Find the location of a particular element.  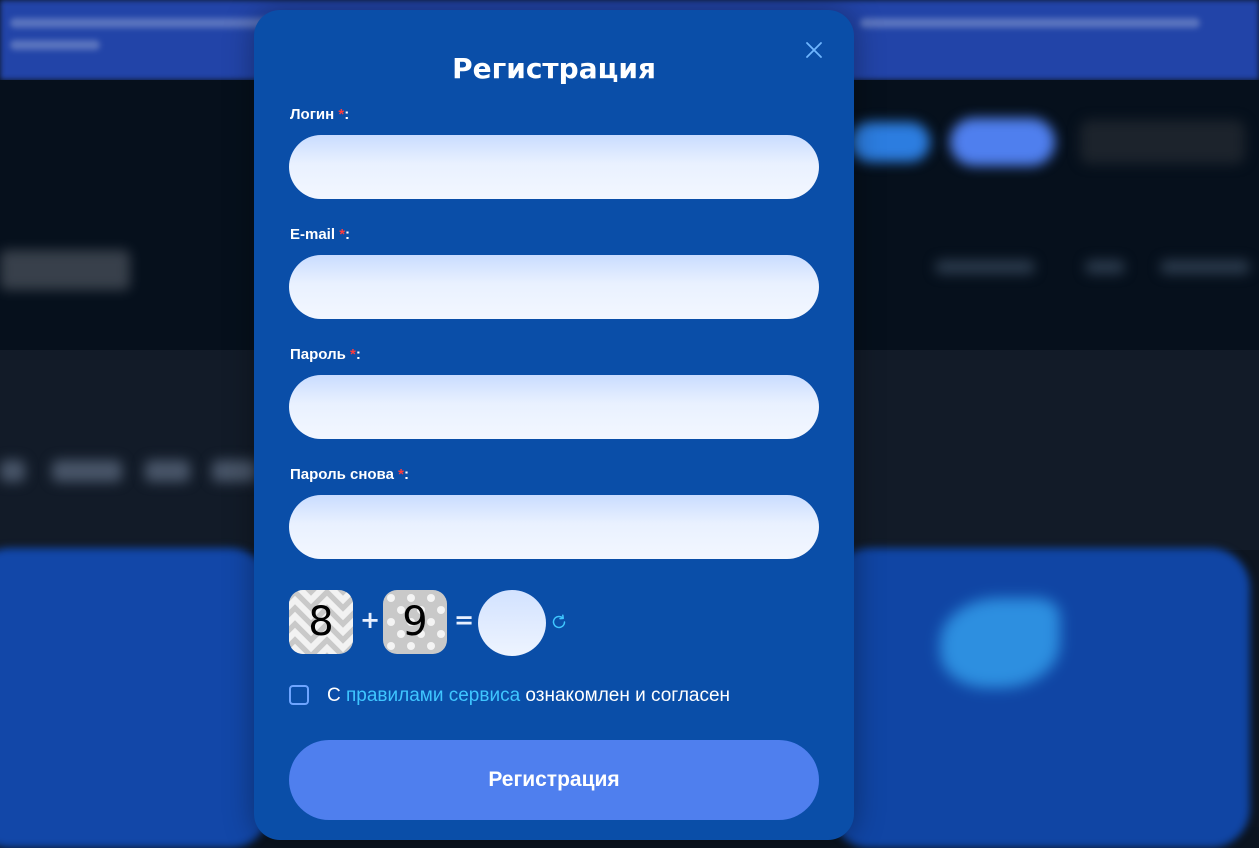

captcha-second-digit: 9 is located at coordinates (415, 622).